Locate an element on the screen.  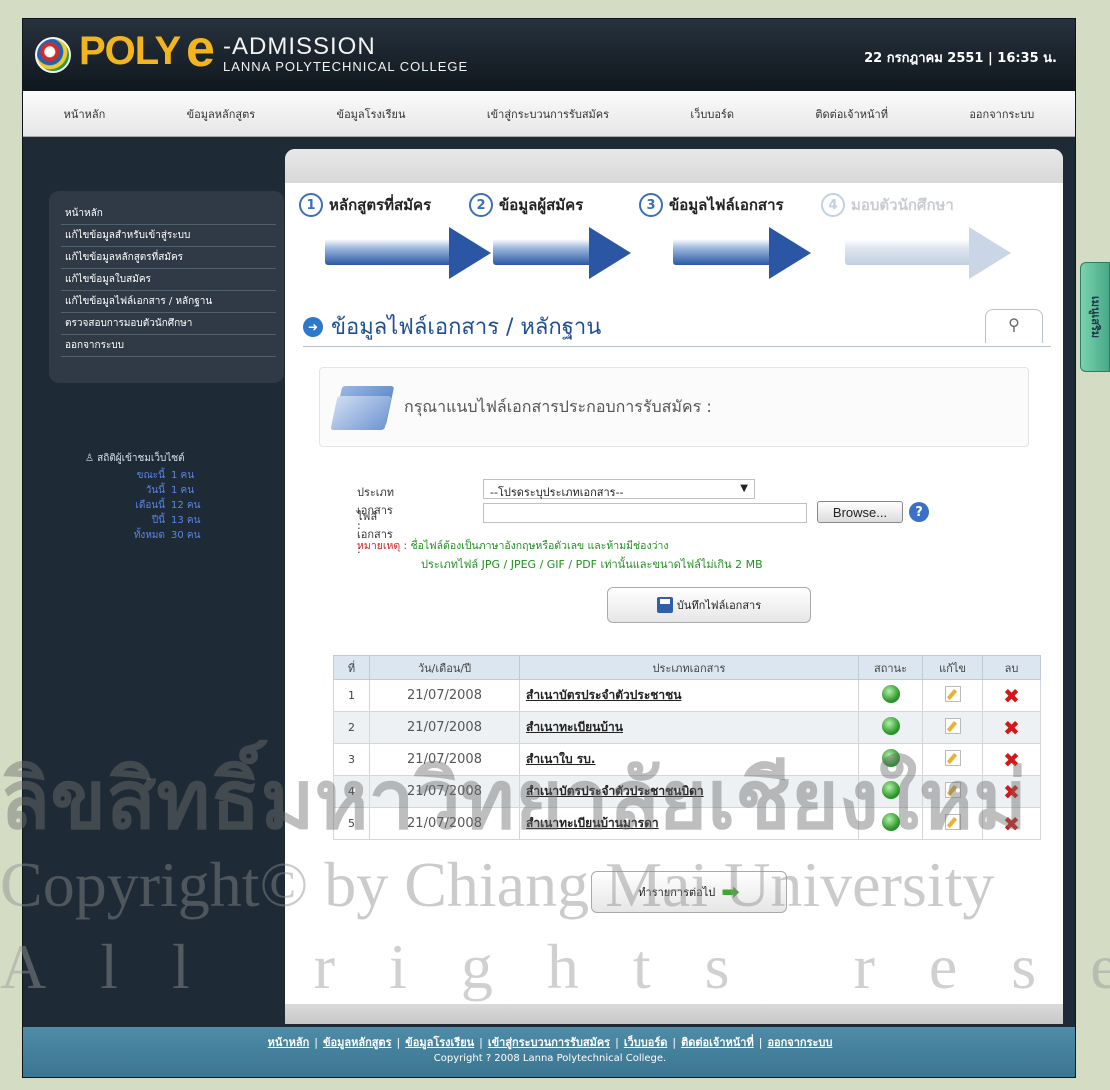
college-logo-icon is located at coordinates (53, 55).